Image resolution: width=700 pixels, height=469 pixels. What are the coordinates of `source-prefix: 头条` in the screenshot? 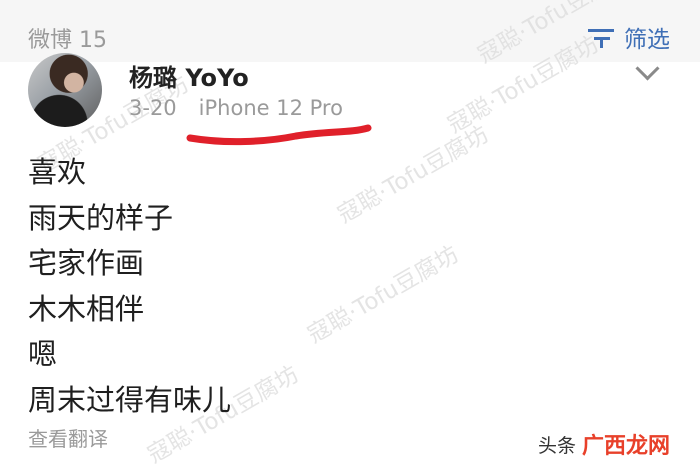 It's located at (557, 445).